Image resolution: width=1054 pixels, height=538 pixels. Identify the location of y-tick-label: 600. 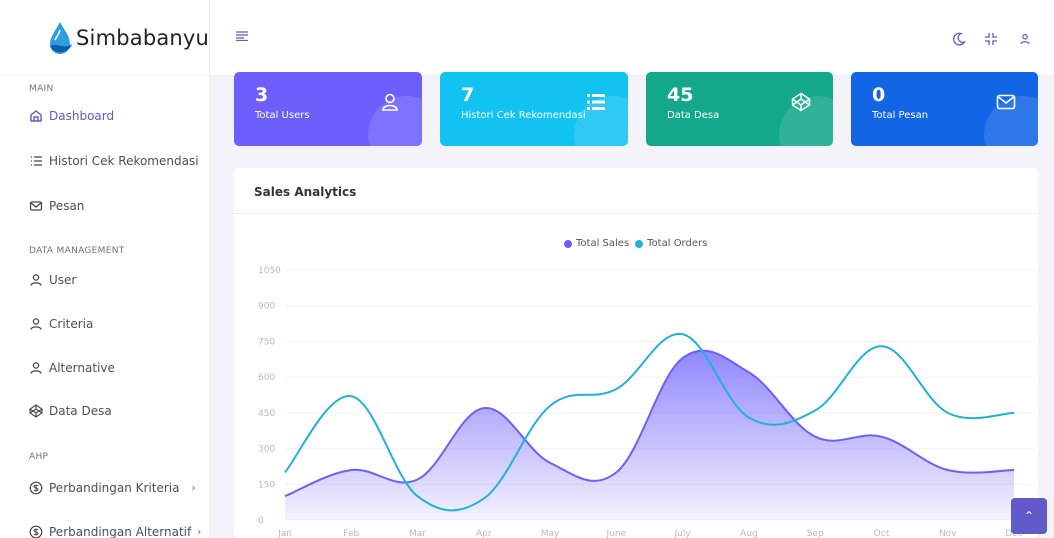
(266, 378).